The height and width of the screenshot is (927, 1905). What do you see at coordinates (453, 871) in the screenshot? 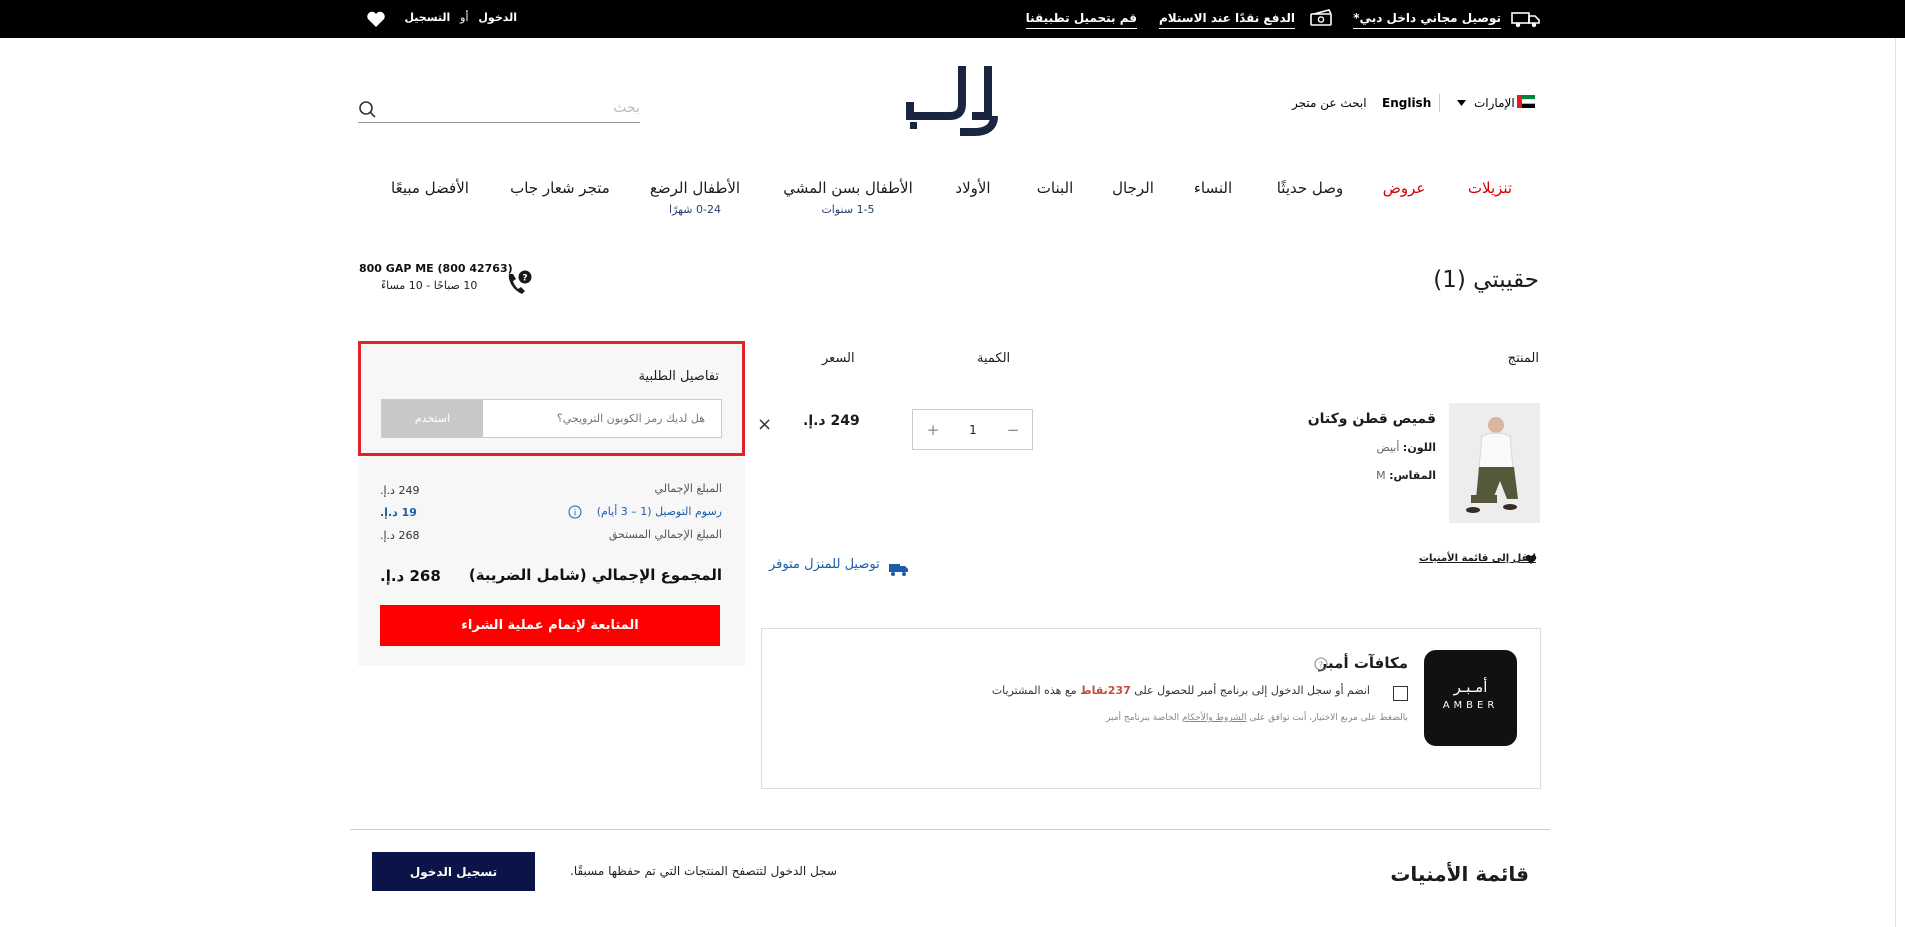
I see `wishlist-login-button: تسجيل الدخول` at bounding box center [453, 871].